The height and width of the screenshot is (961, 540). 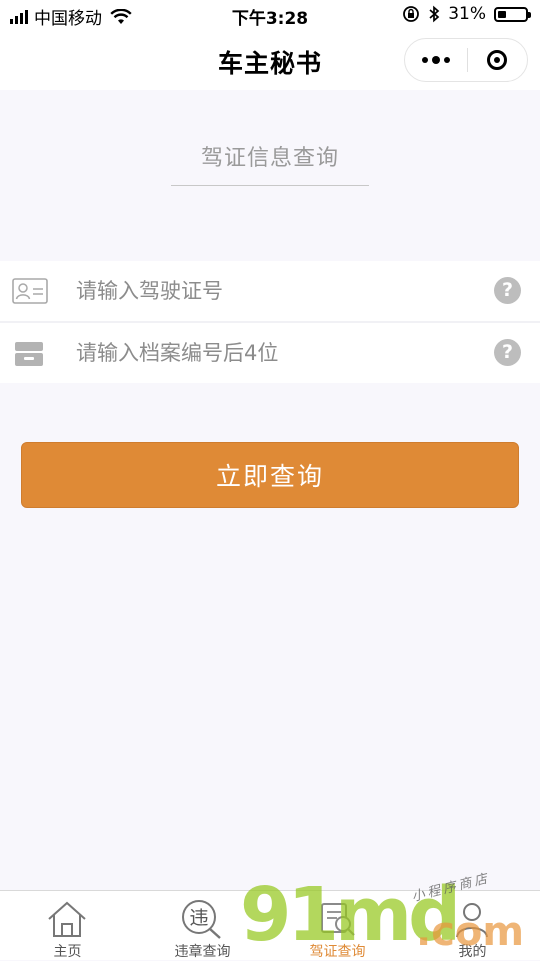 What do you see at coordinates (270, 475) in the screenshot?
I see `submit-query-button: 立即查询` at bounding box center [270, 475].